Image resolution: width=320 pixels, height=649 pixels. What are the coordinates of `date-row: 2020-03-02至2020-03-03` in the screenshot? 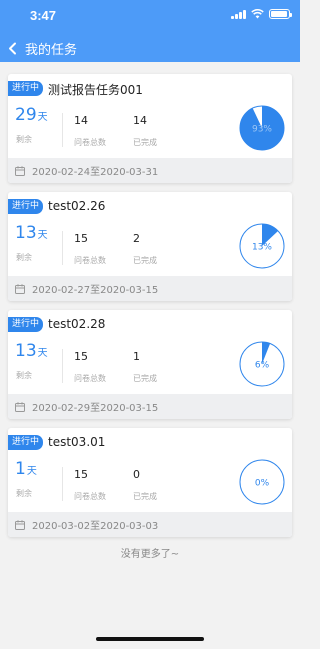 It's located at (150, 524).